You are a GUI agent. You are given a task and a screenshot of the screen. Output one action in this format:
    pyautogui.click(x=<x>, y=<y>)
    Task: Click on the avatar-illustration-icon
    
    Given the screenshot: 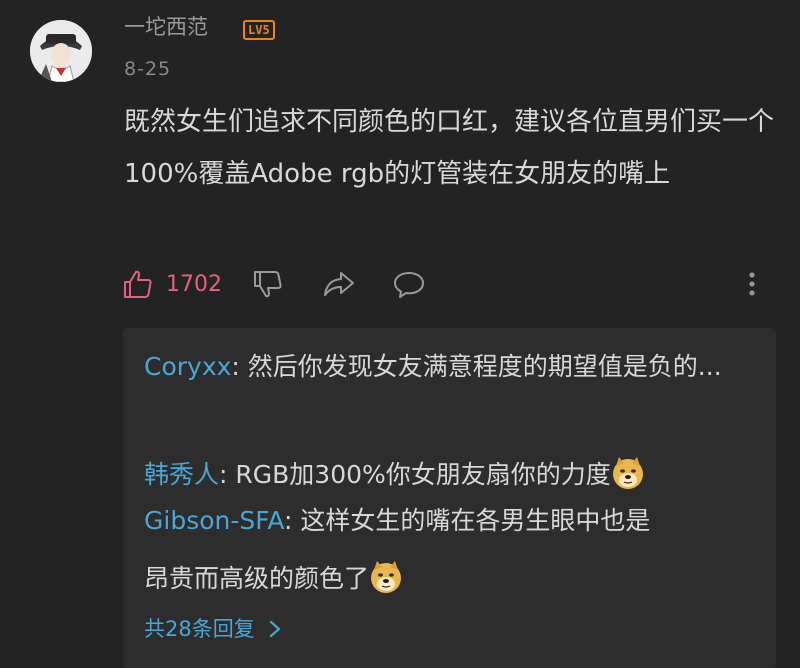 What is the action you would take?
    pyautogui.click(x=61, y=51)
    